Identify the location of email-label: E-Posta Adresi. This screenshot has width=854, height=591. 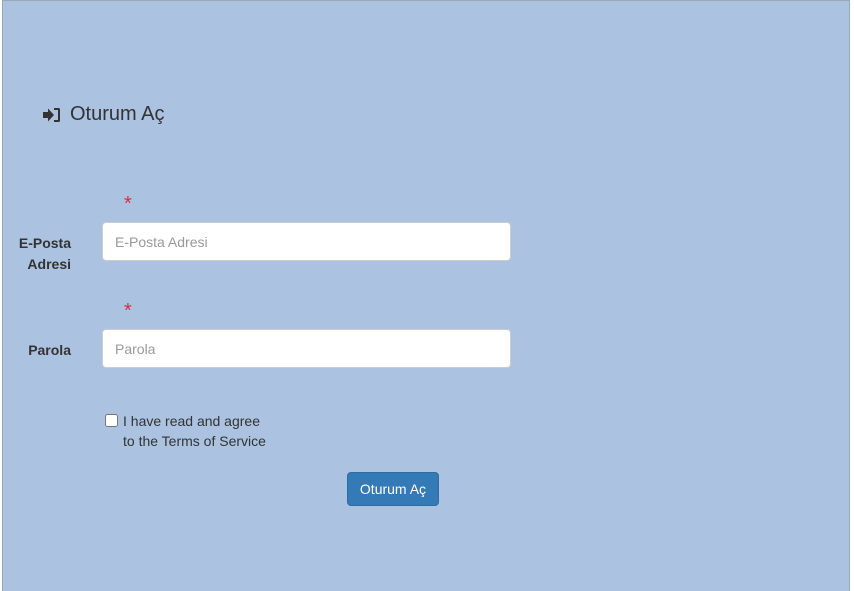
(38, 254).